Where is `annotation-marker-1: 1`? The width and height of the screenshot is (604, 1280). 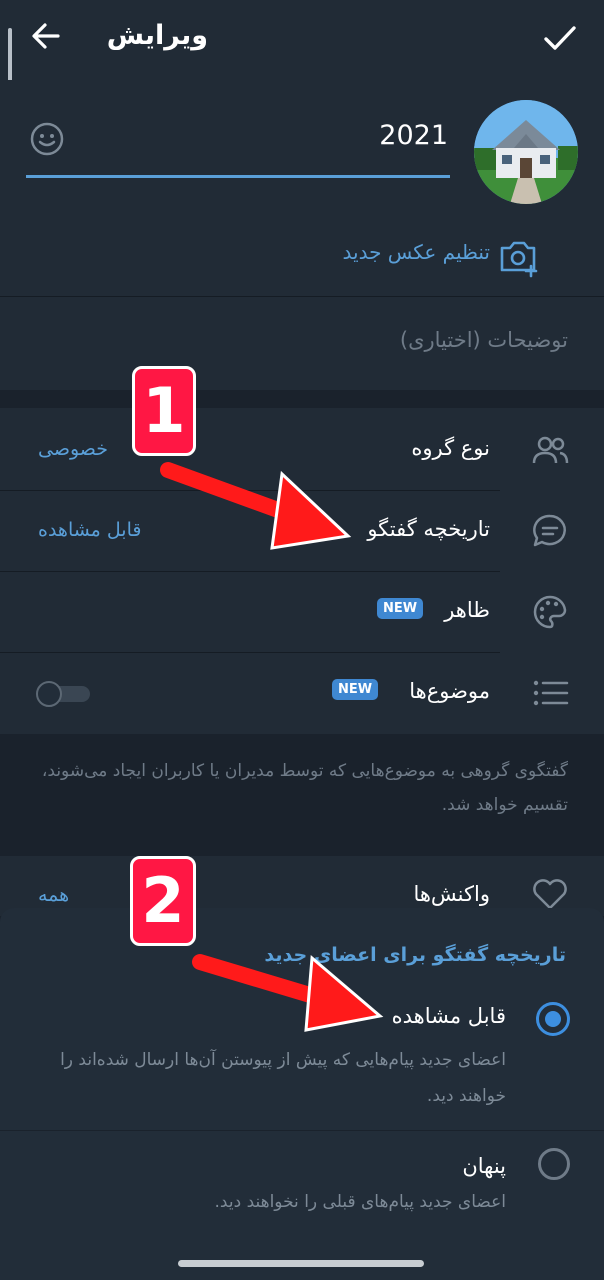 annotation-marker-1: 1 is located at coordinates (164, 411).